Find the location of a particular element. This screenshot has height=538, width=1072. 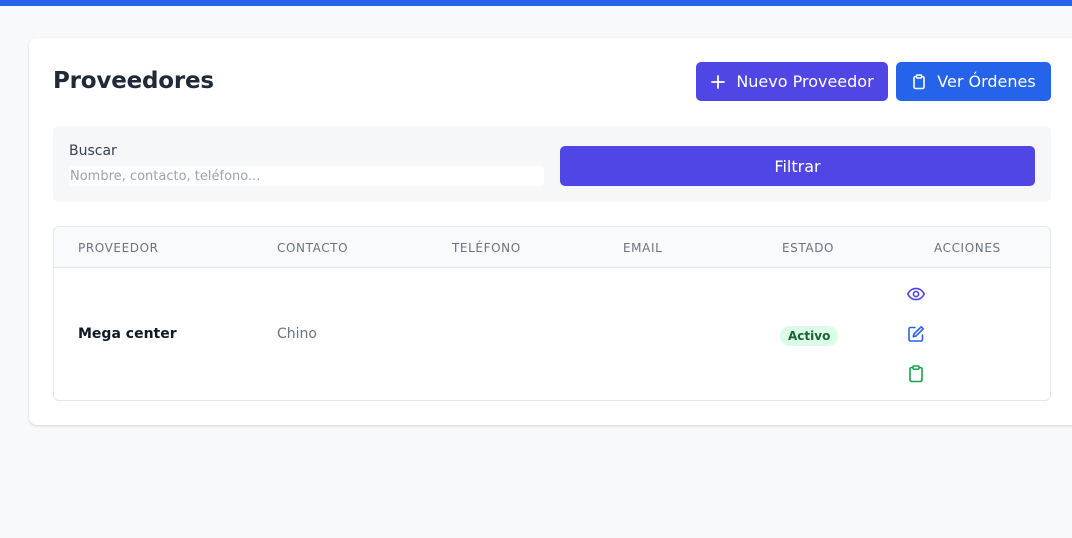

column-header-provider: PROVEEDOR is located at coordinates (118, 248).